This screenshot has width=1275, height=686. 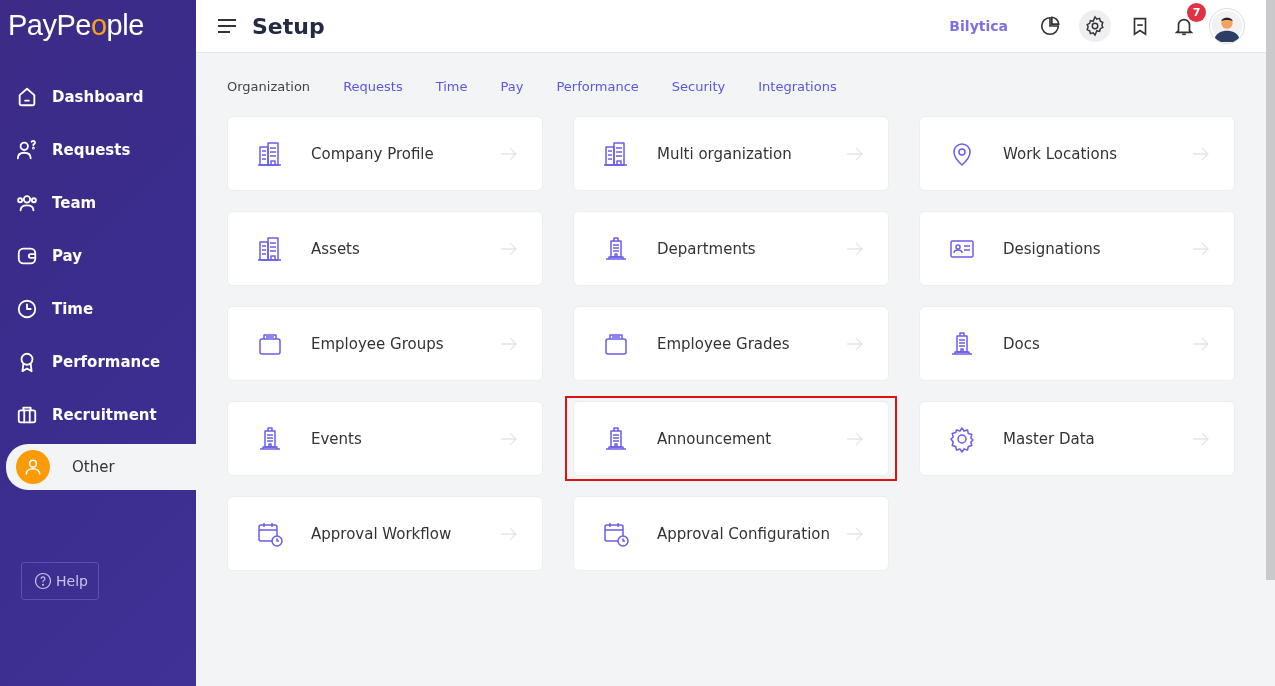 I want to click on company-link: Bilytica, so click(x=978, y=26).